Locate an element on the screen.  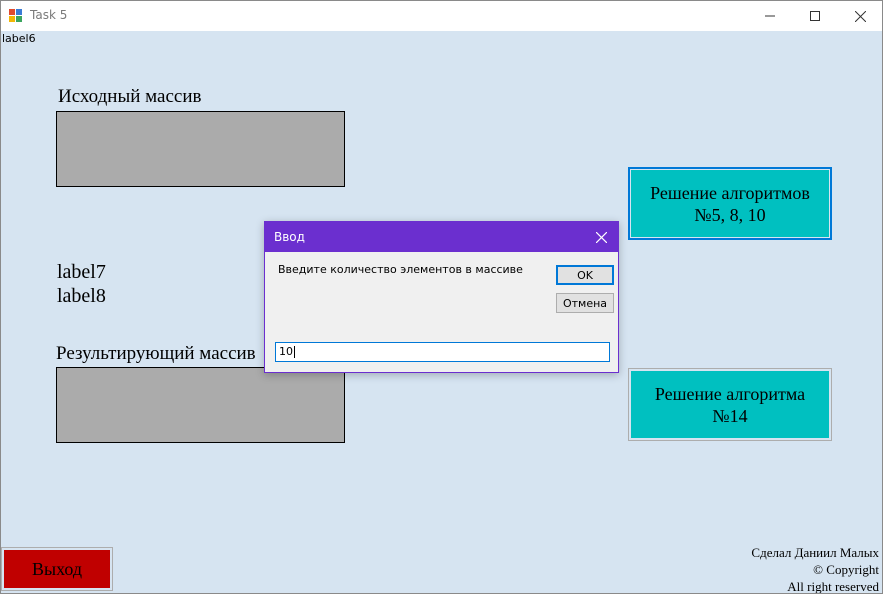
label6: label6 is located at coordinates (19, 38).